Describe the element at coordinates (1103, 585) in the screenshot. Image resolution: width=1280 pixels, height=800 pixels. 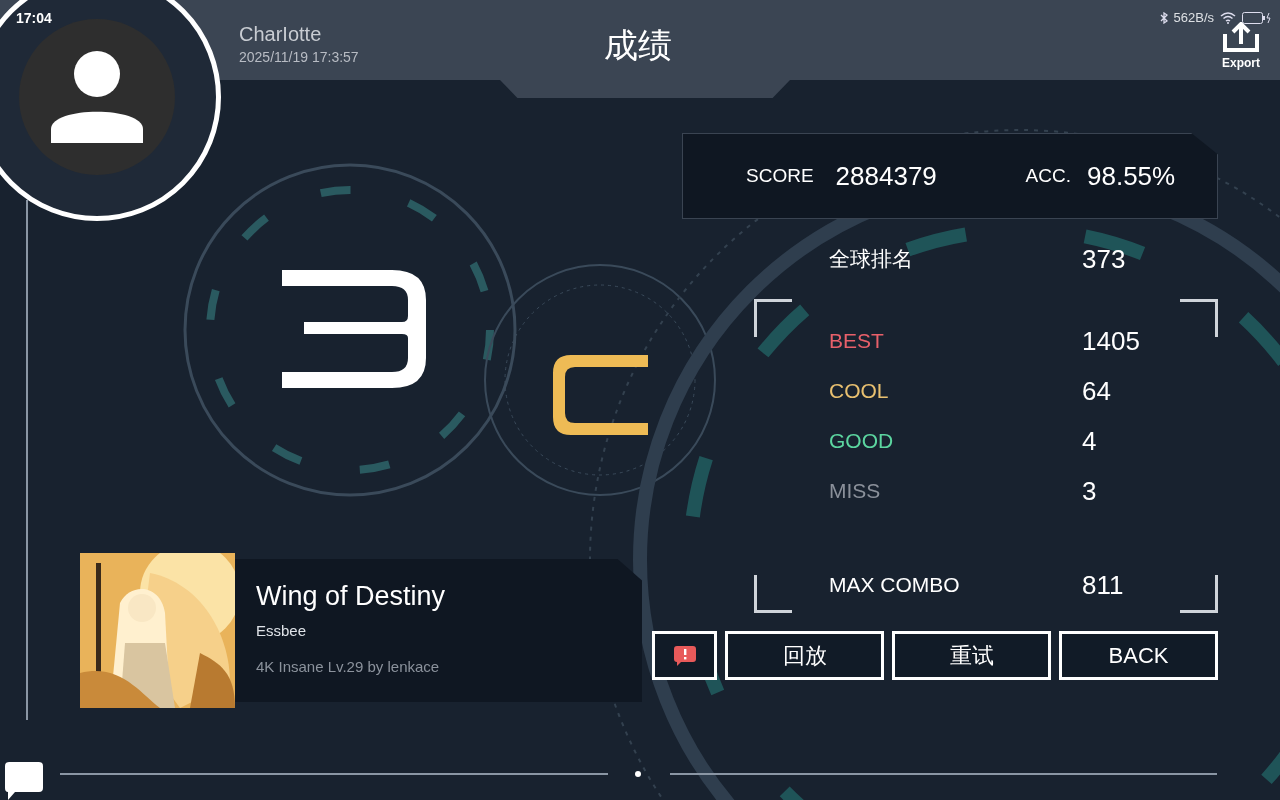
I see `stat-value: 811` at that location.